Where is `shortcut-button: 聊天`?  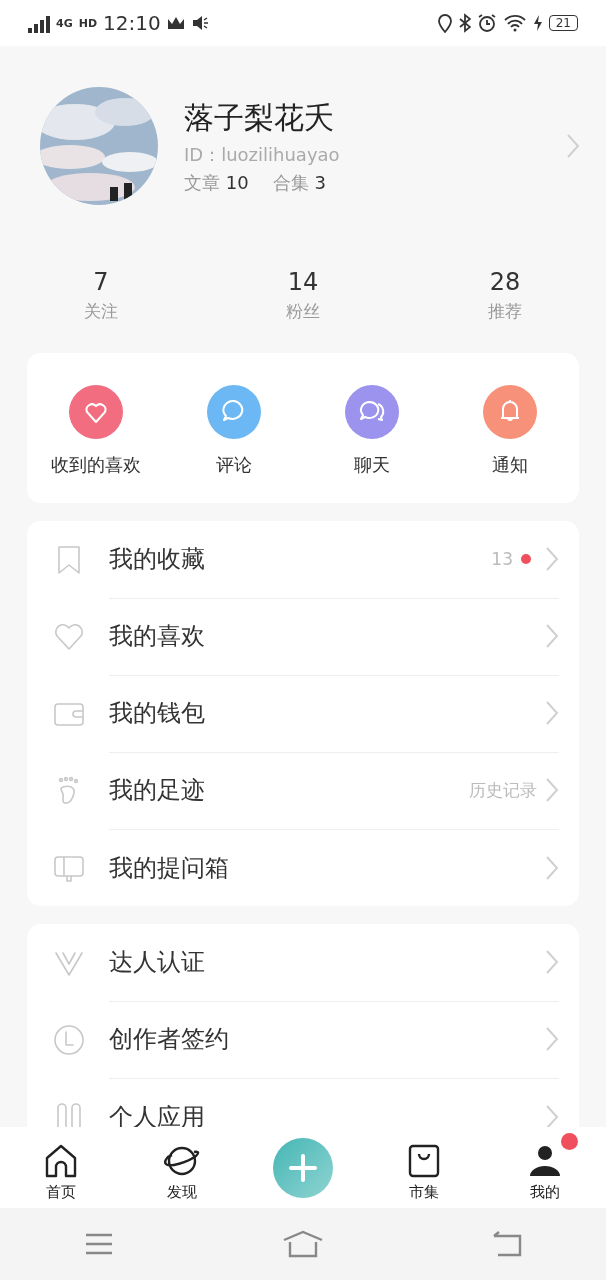
shortcut-button: 聊天 is located at coordinates (372, 431).